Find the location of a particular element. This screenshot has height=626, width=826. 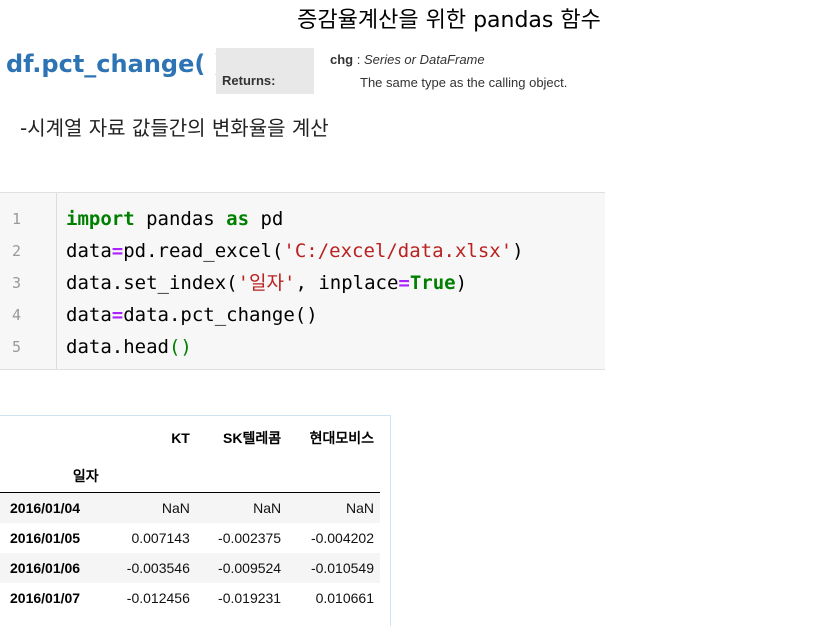

code-text: data=data.pct_change() is located at coordinates (192, 315).